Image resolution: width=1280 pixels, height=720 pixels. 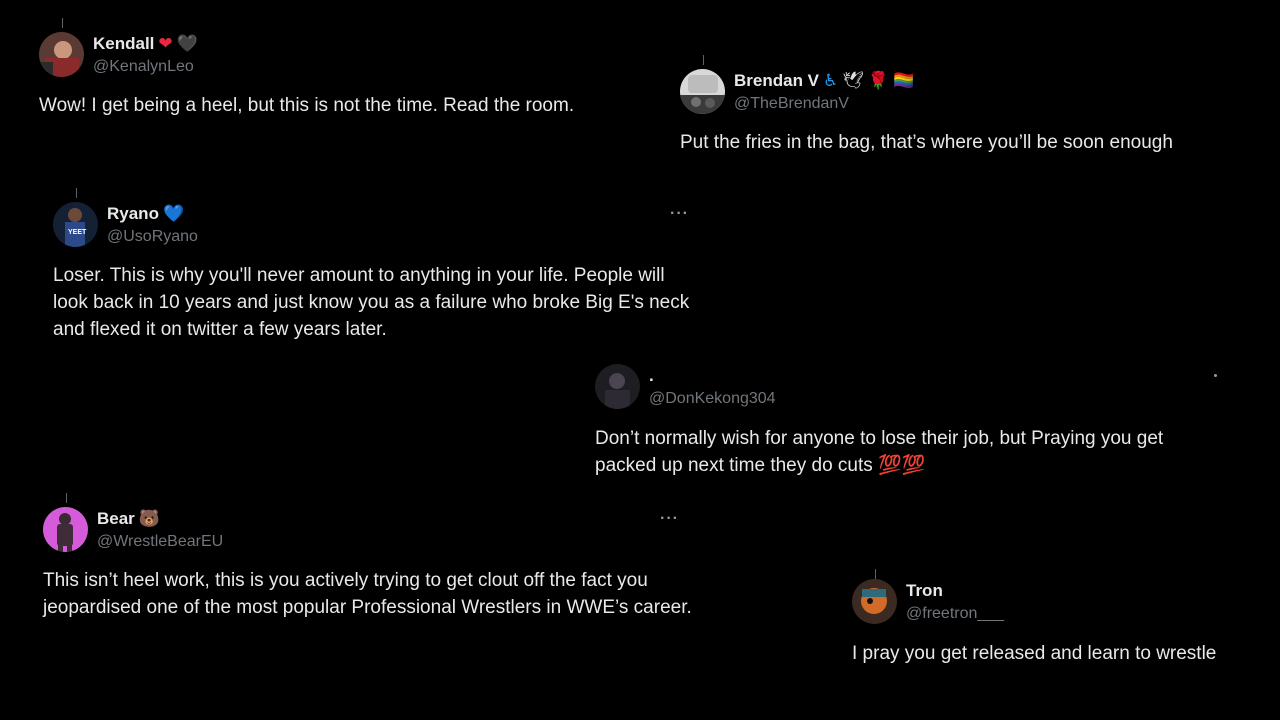 I want to click on author-row: Bear 🐻, so click(x=128, y=519).